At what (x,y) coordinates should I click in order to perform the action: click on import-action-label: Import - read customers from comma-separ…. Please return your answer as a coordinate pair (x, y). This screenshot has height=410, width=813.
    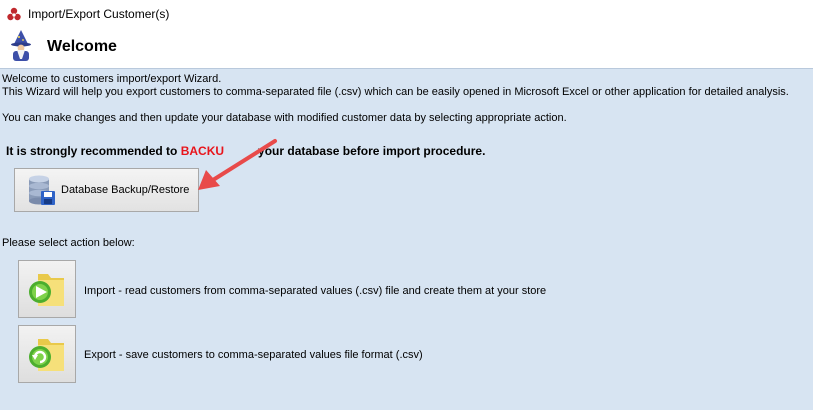
    Looking at the image, I should click on (315, 291).